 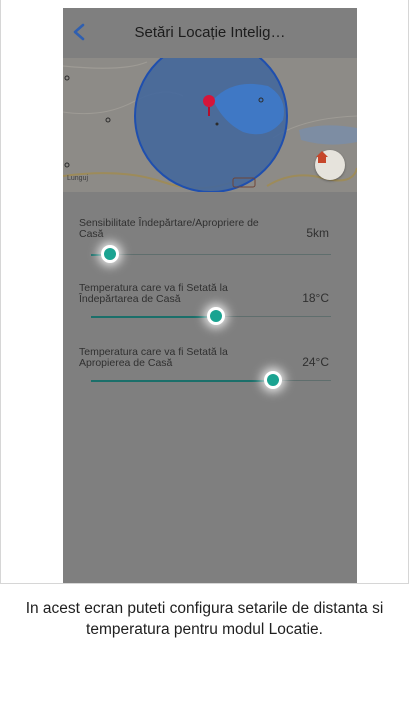 I want to click on away-temperature-slider, so click(x=211, y=316).